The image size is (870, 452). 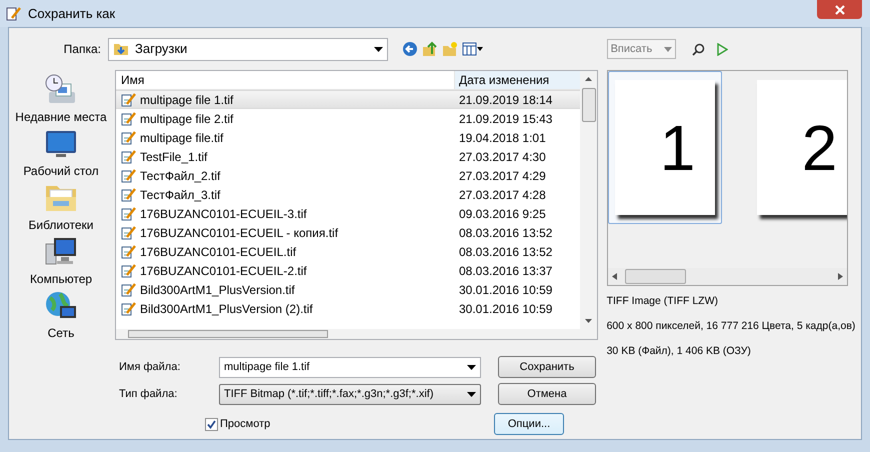 I want to click on window-title: Сохранить как, so click(x=72, y=13).